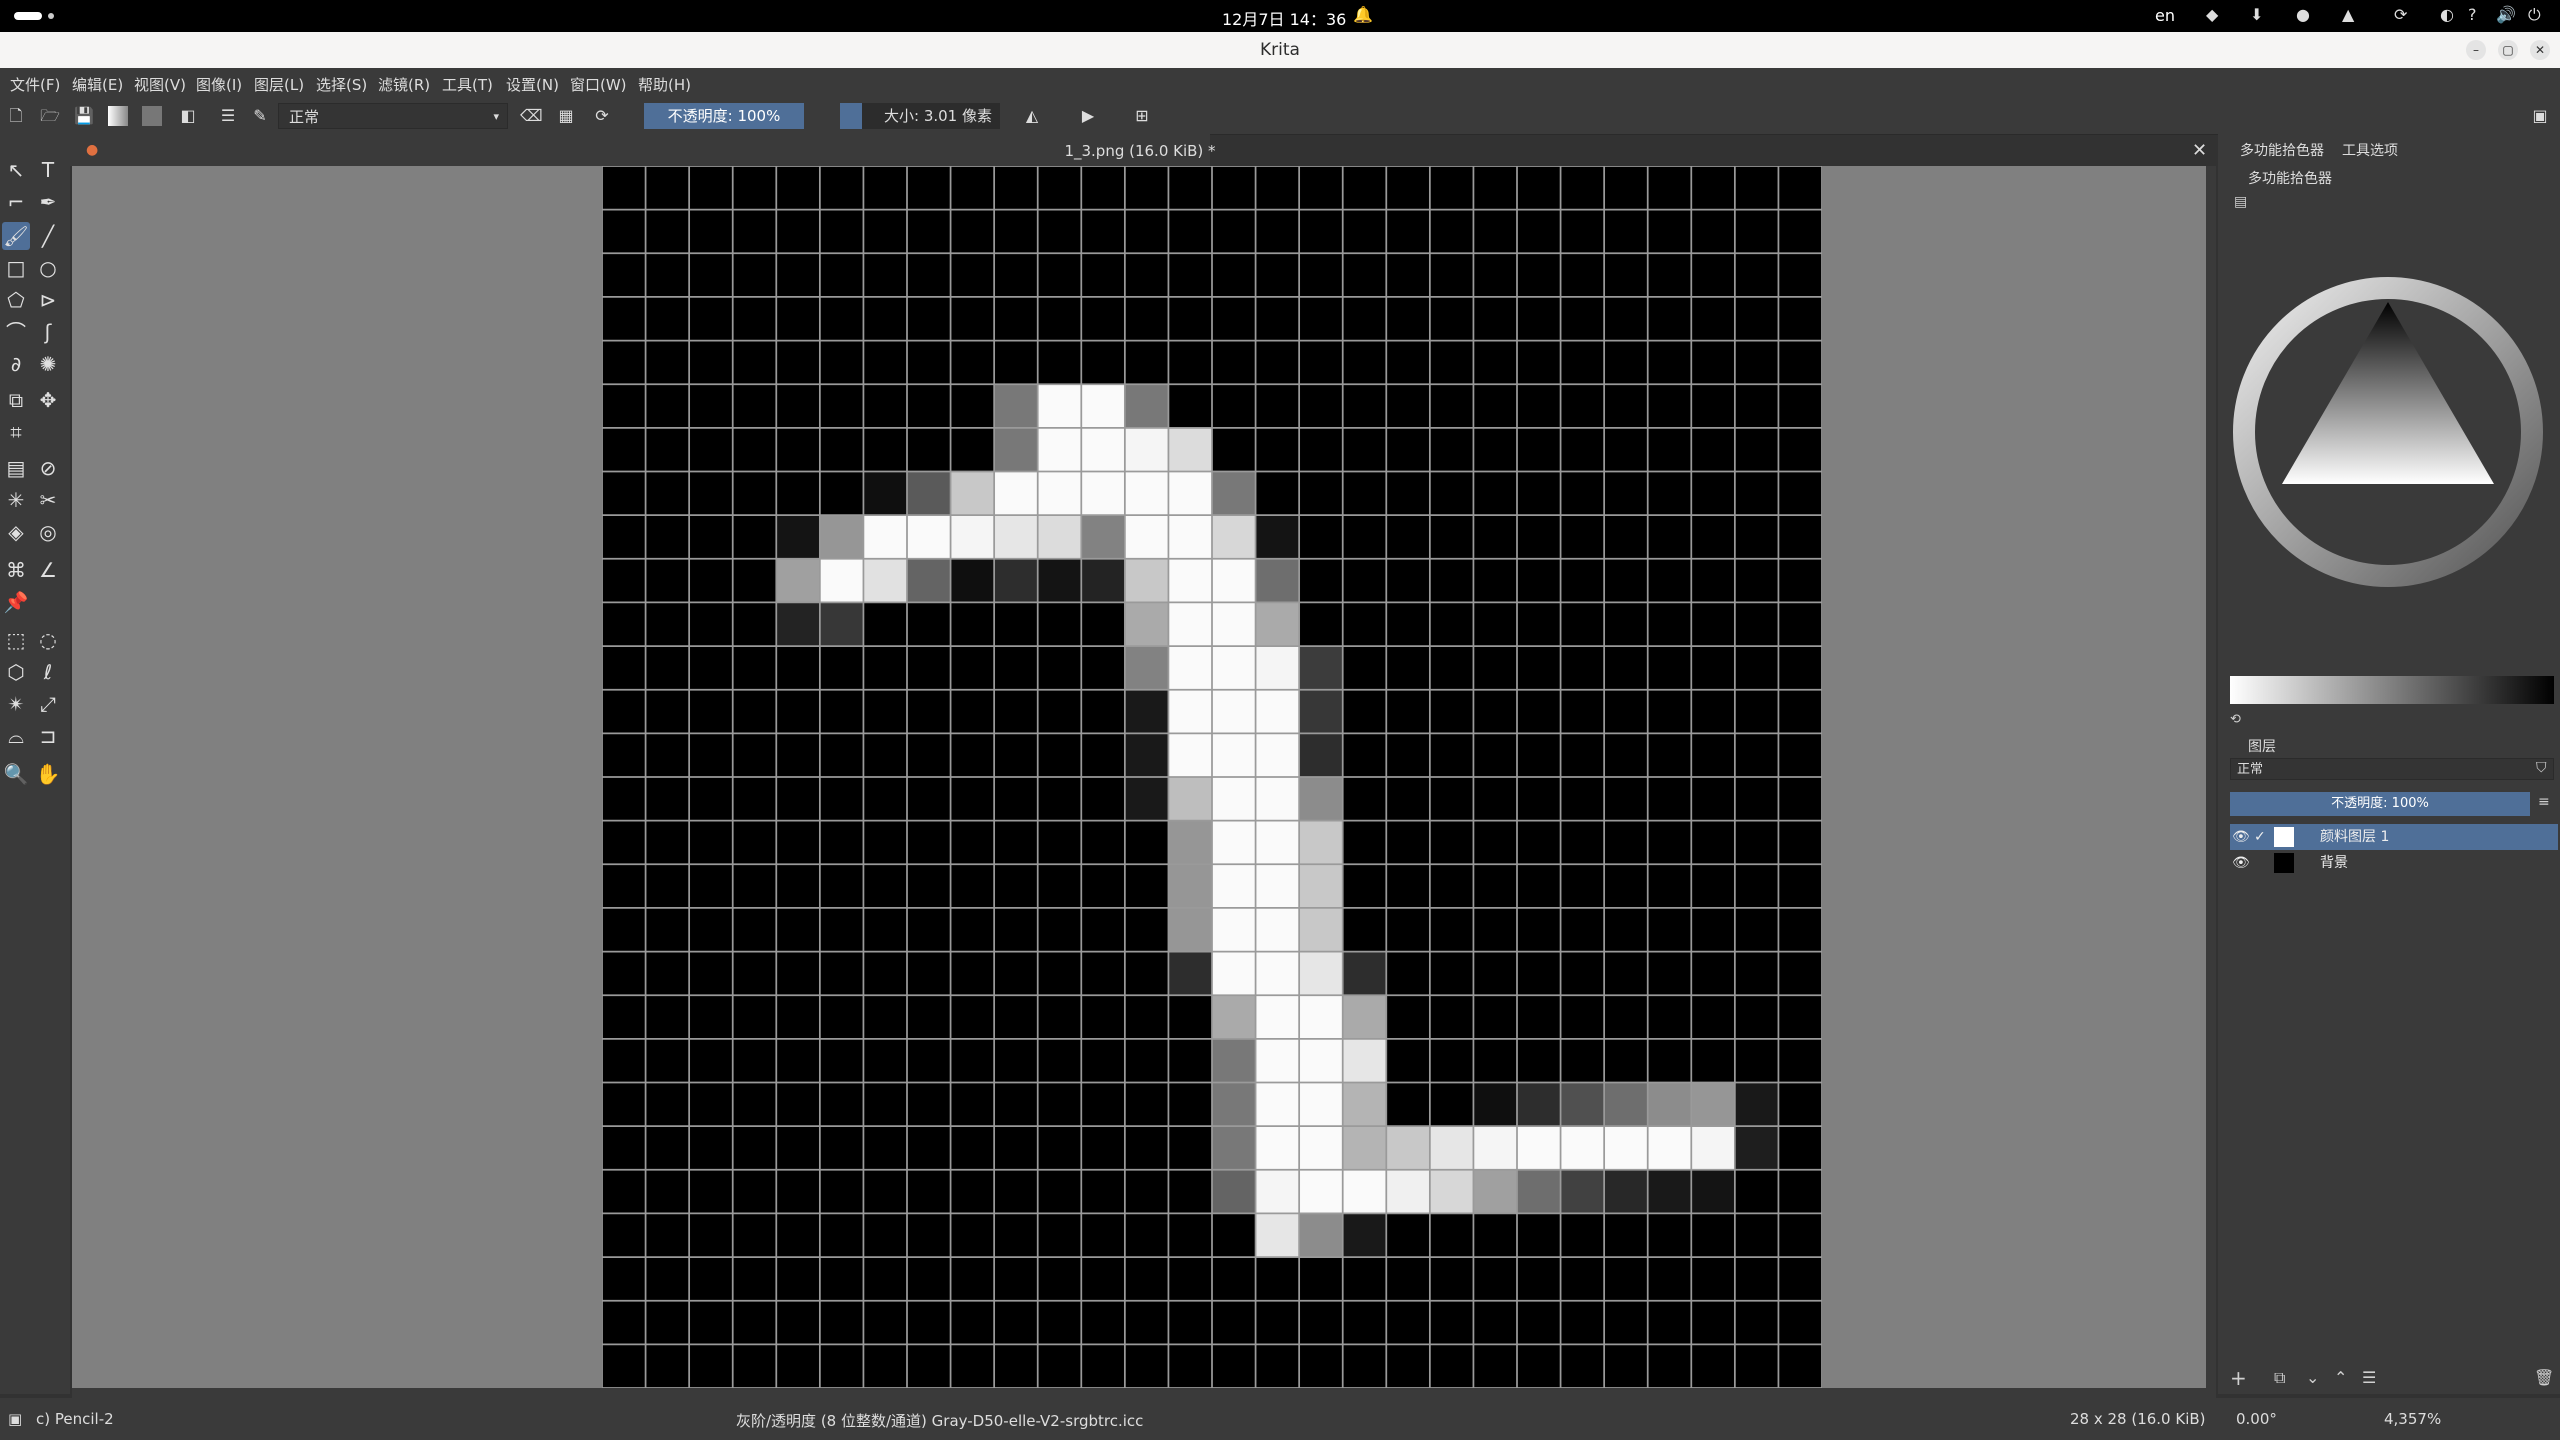 This screenshot has height=1440, width=2560. Describe the element at coordinates (2279, 1378) in the screenshot. I see `duplicate-layer-icon: ⧉` at that location.